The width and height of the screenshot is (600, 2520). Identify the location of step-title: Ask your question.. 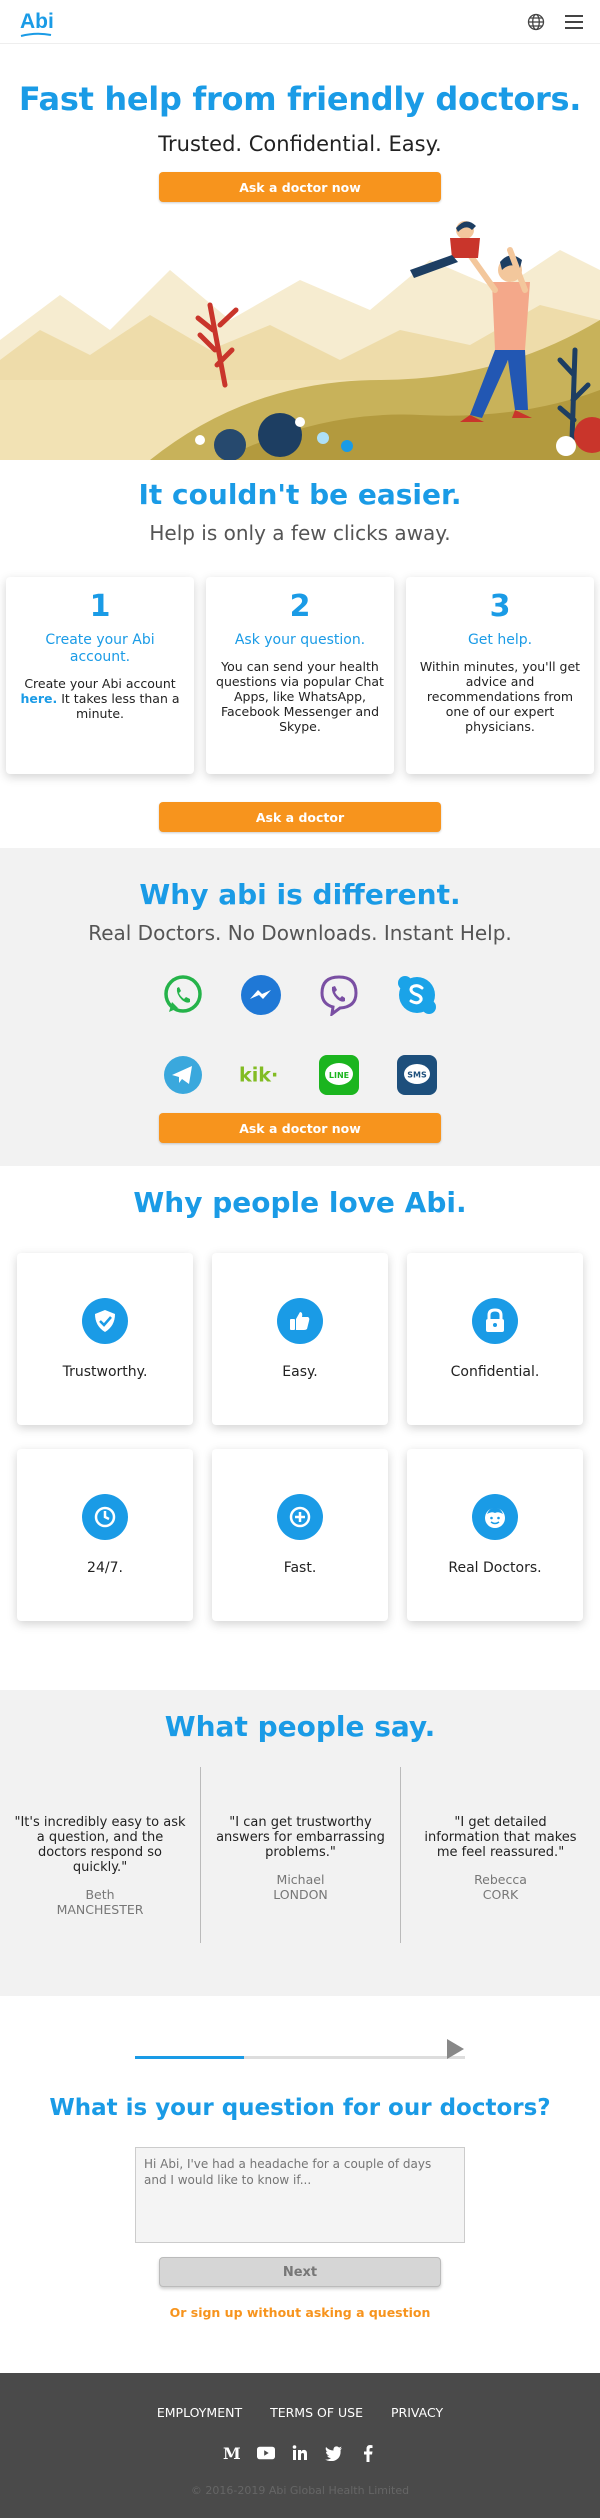
(300, 640).